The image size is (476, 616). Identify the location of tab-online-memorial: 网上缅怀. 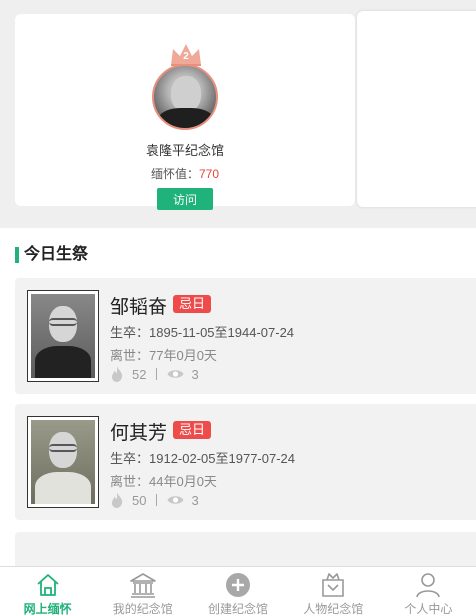
(47, 591).